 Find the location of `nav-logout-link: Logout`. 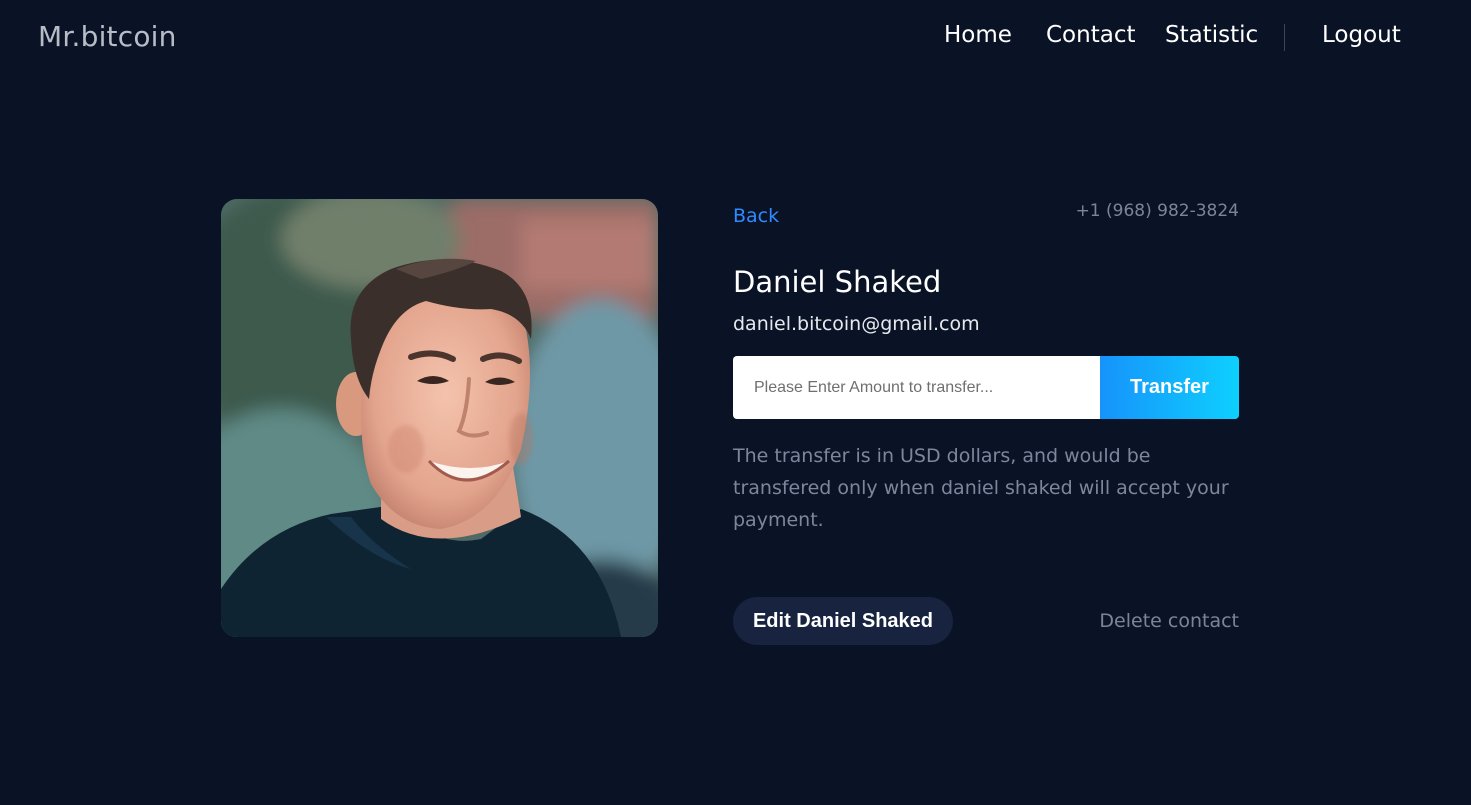

nav-logout-link: Logout is located at coordinates (1361, 35).